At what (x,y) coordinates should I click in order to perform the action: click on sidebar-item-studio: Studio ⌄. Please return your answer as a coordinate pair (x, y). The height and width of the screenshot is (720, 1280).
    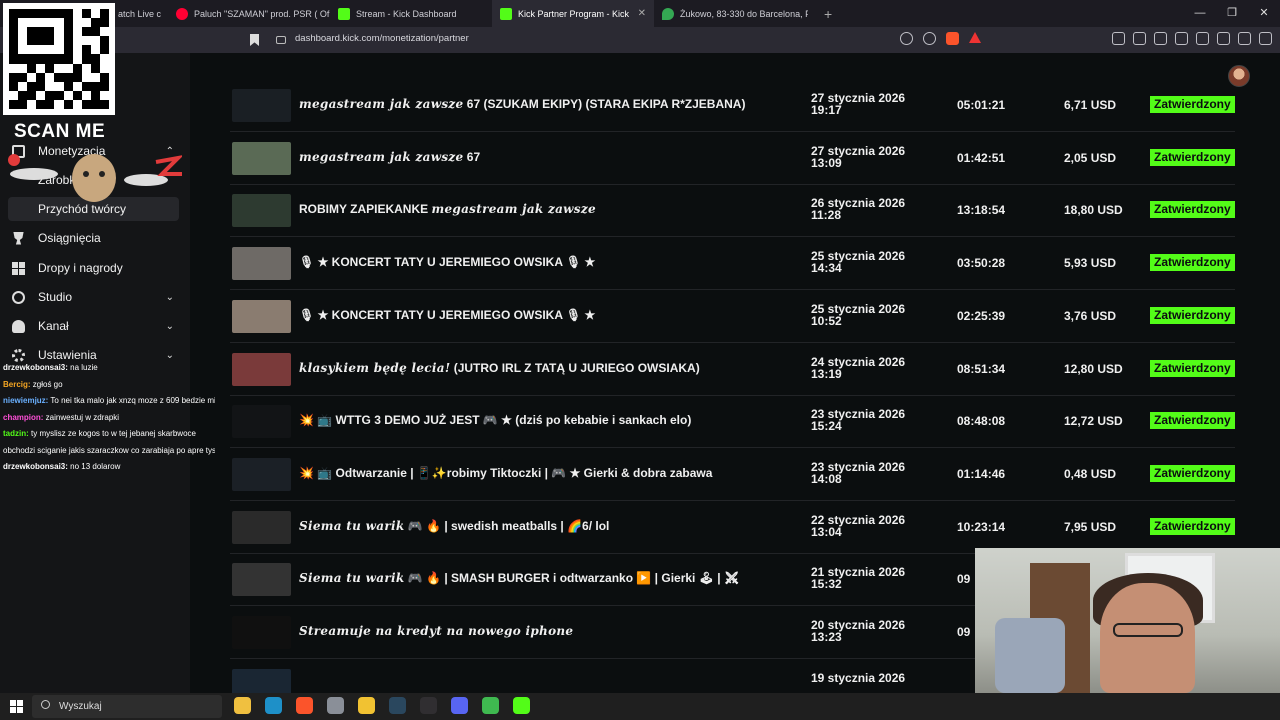
    Looking at the image, I should click on (96, 297).